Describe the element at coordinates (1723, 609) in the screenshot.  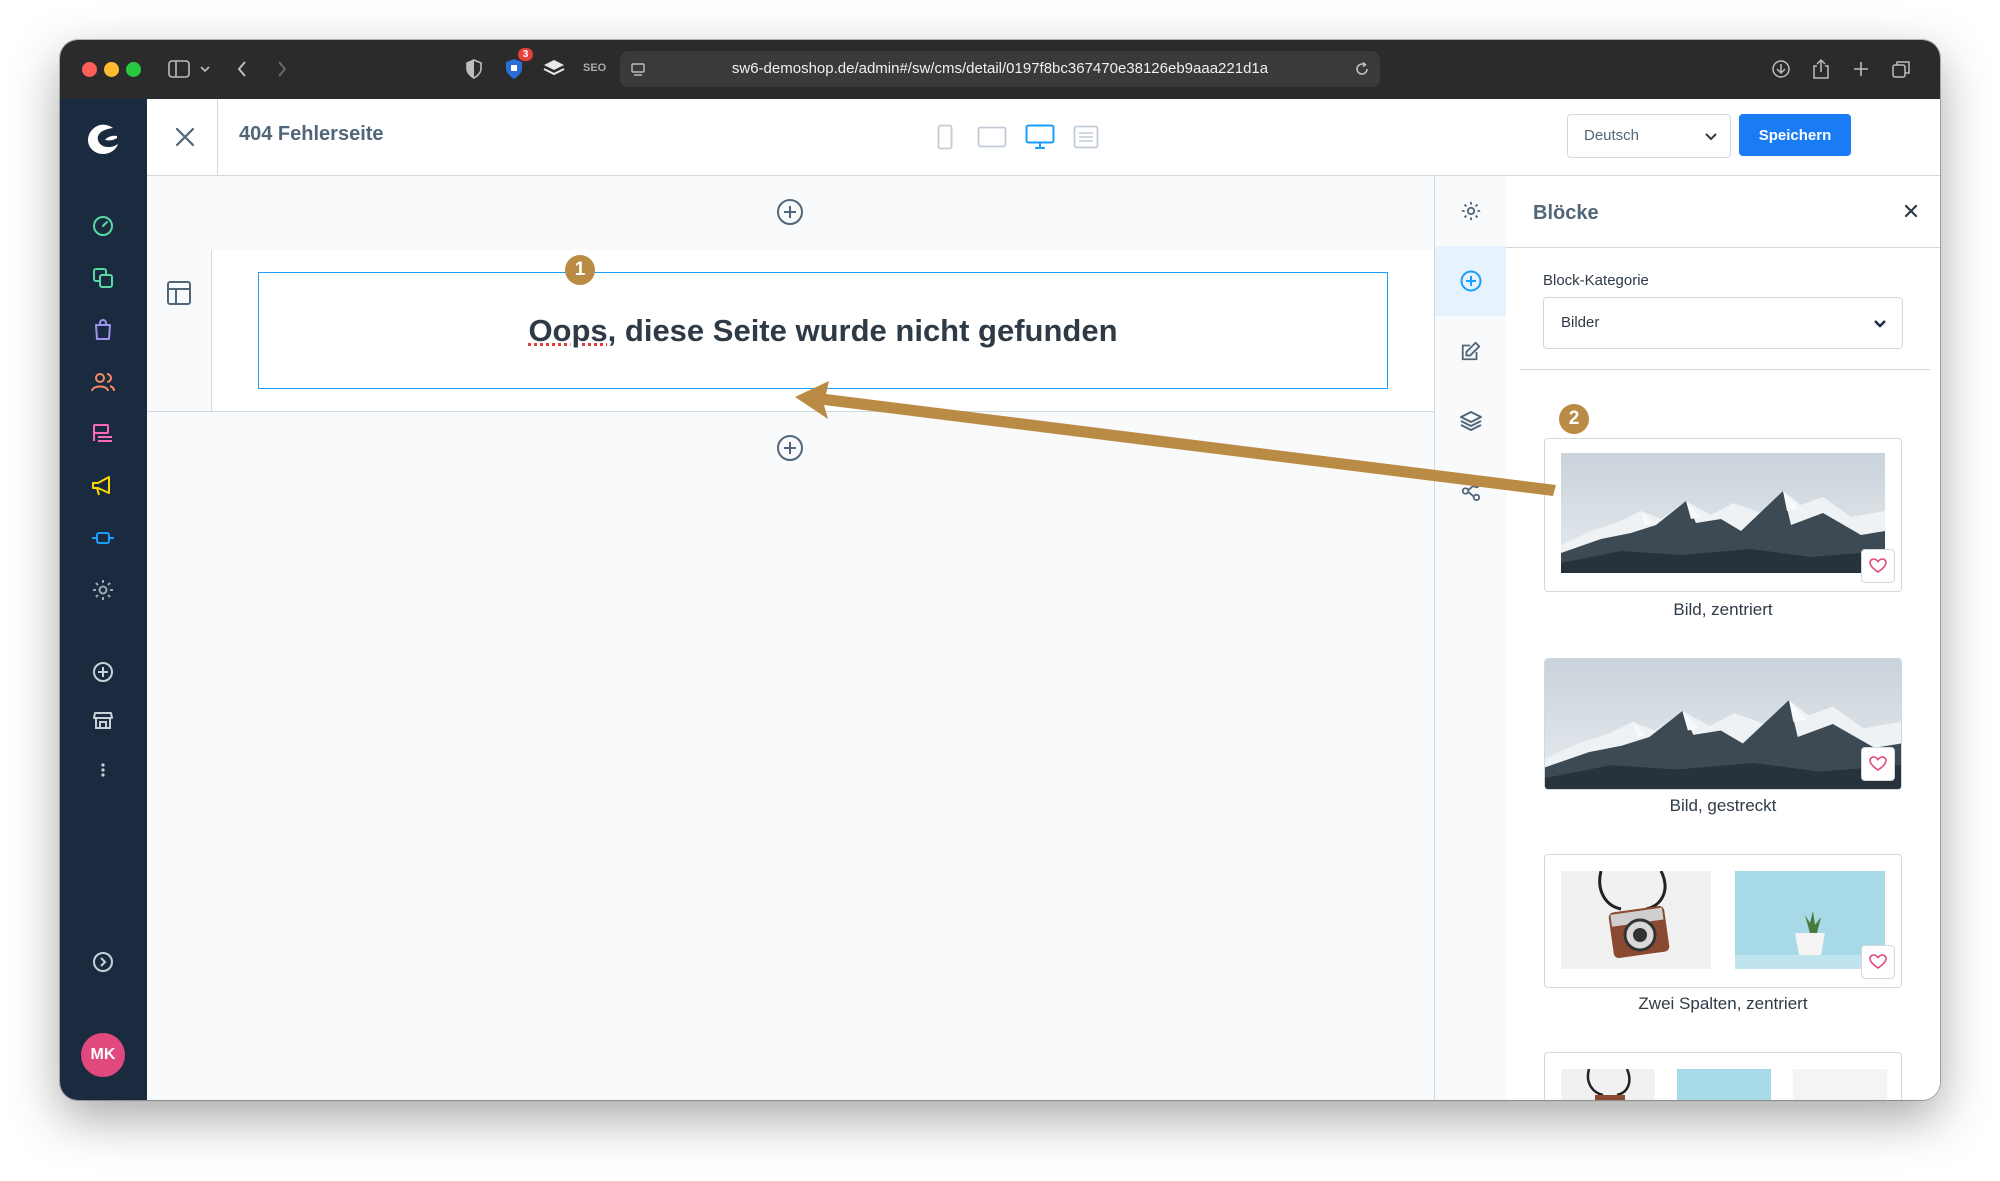
I see `block-tile-label: Bild, zentriert` at that location.